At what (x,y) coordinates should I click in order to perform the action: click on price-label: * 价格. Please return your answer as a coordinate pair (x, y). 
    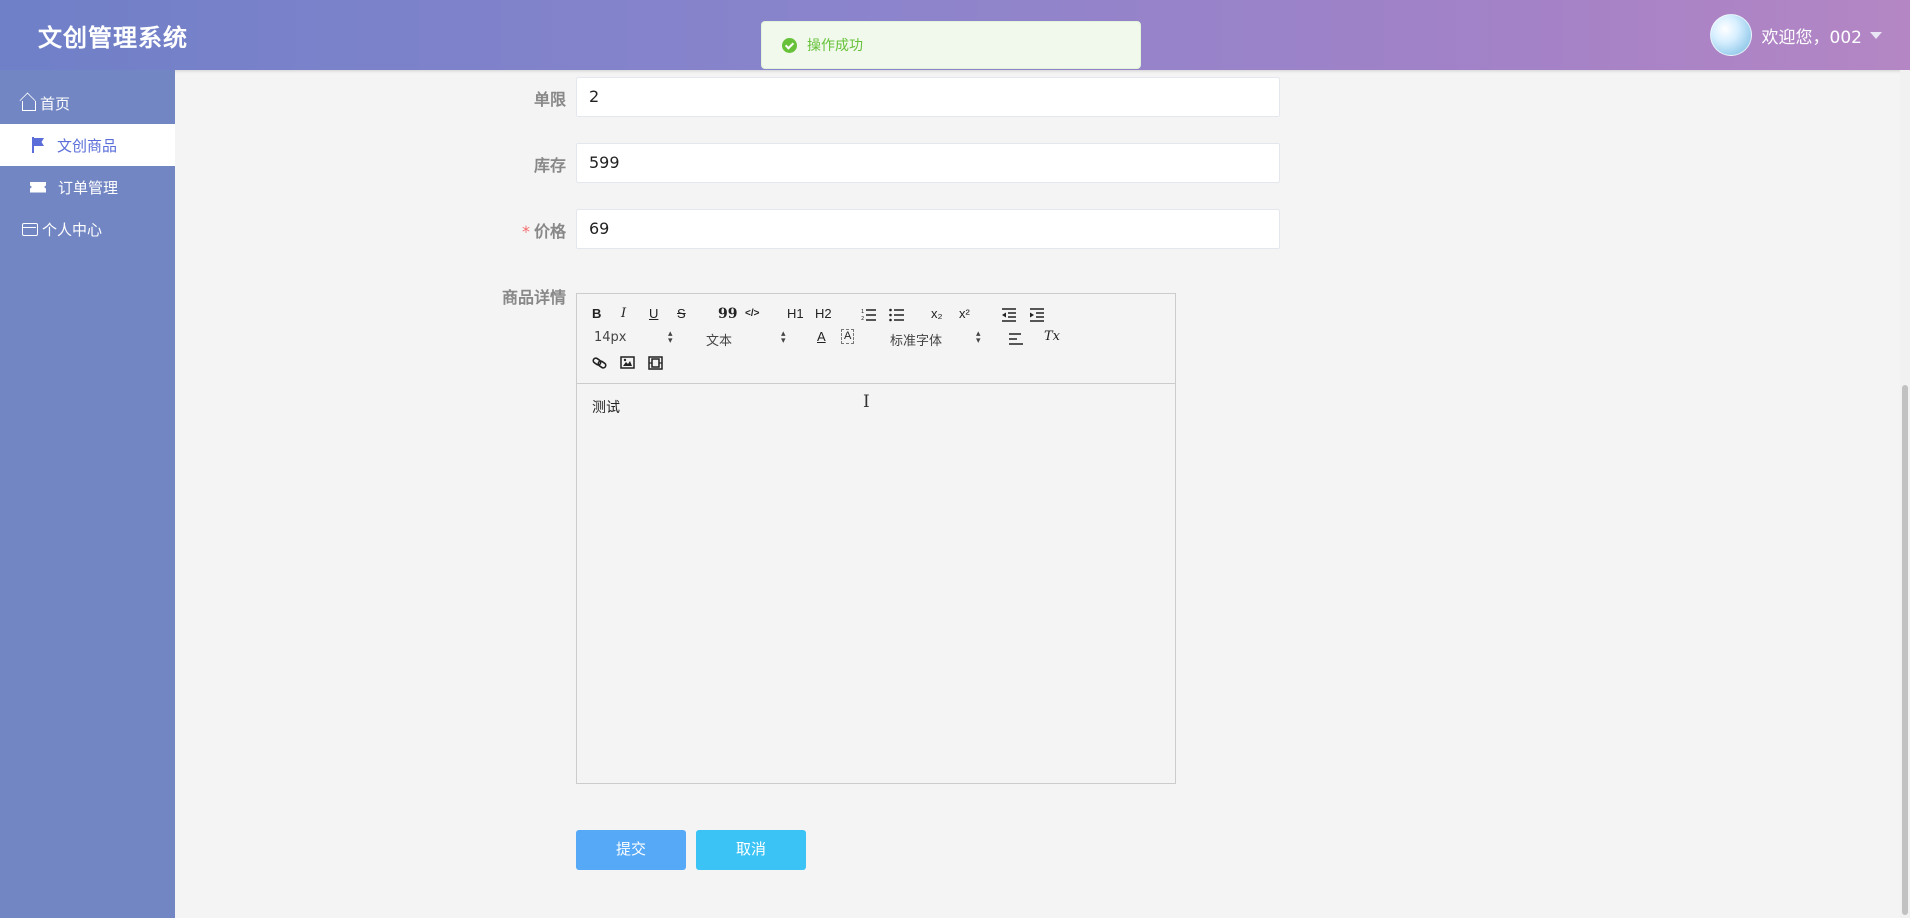
    Looking at the image, I should click on (543, 231).